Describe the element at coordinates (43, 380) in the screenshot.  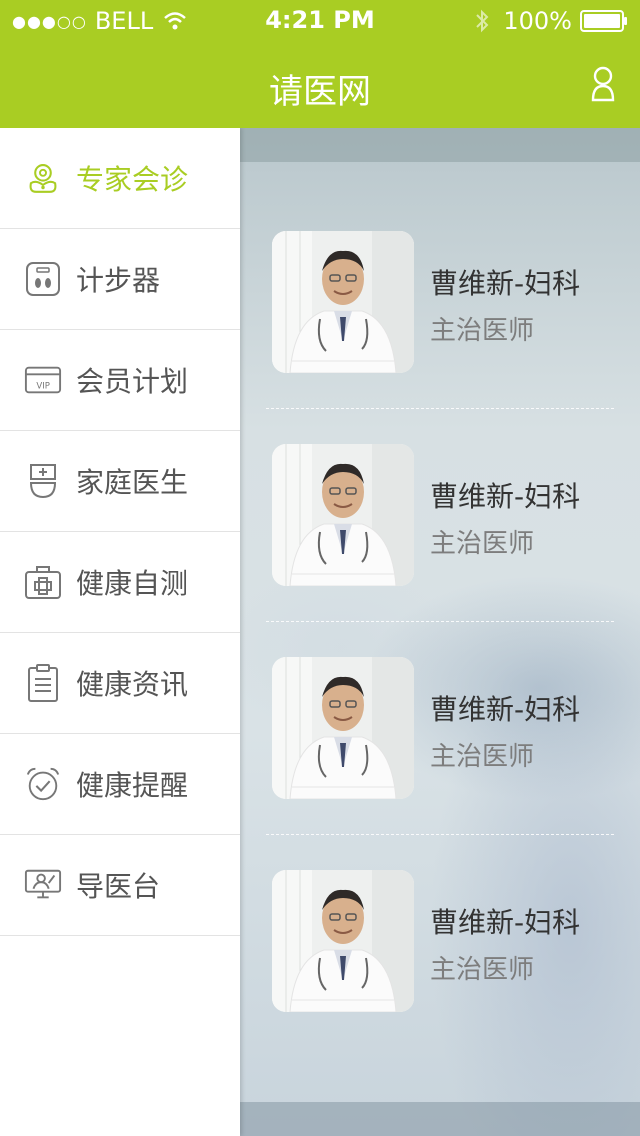
I see `vip-card-icon: VIP` at that location.